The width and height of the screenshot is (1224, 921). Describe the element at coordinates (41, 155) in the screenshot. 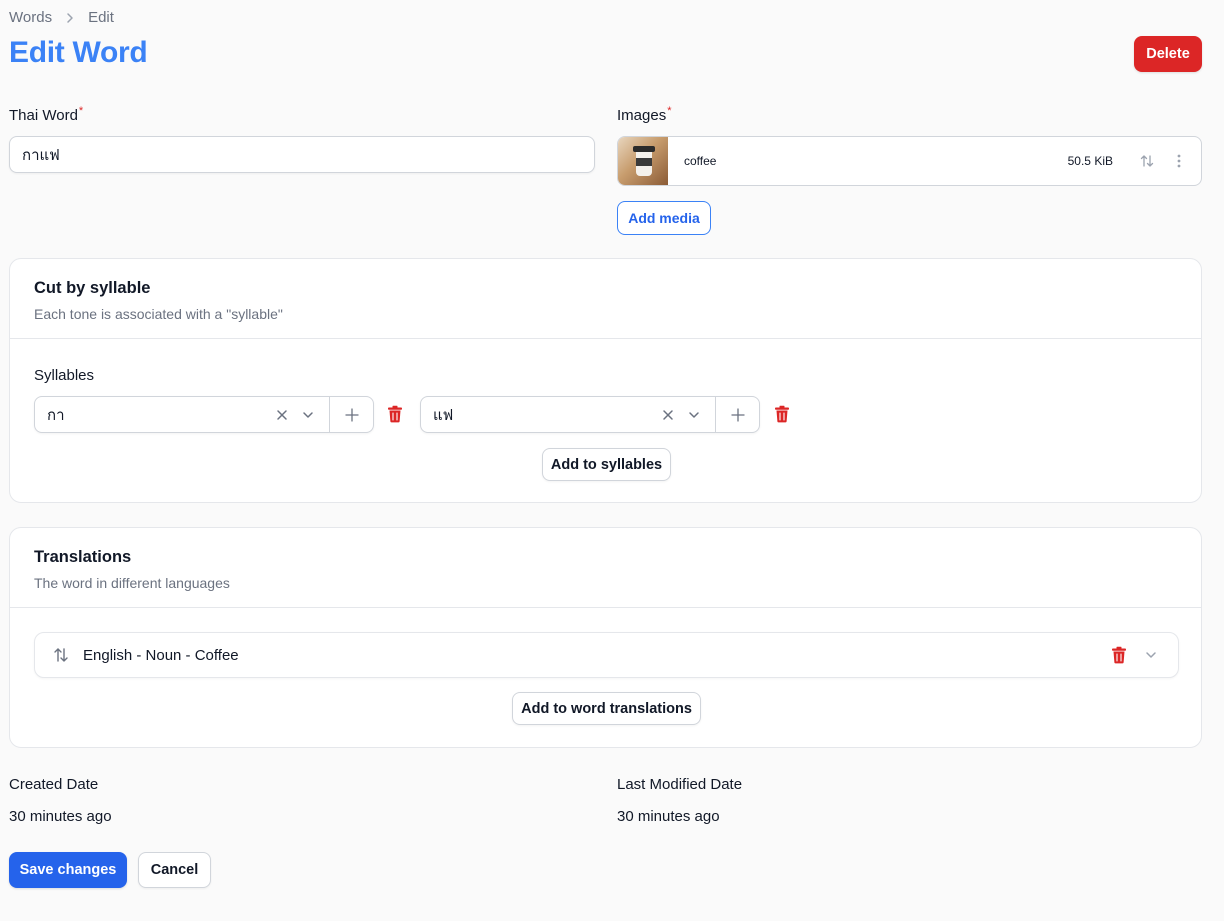

I see `thai-word-value: กาแฟ` at that location.